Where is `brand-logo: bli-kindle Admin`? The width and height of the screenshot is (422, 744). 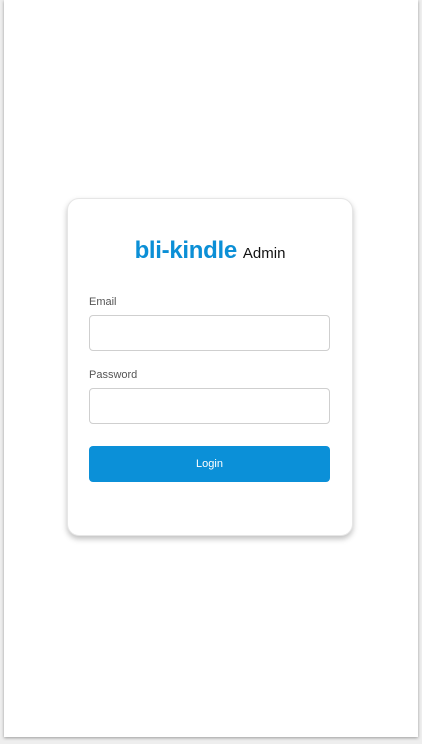 brand-logo: bli-kindle Admin is located at coordinates (210, 251).